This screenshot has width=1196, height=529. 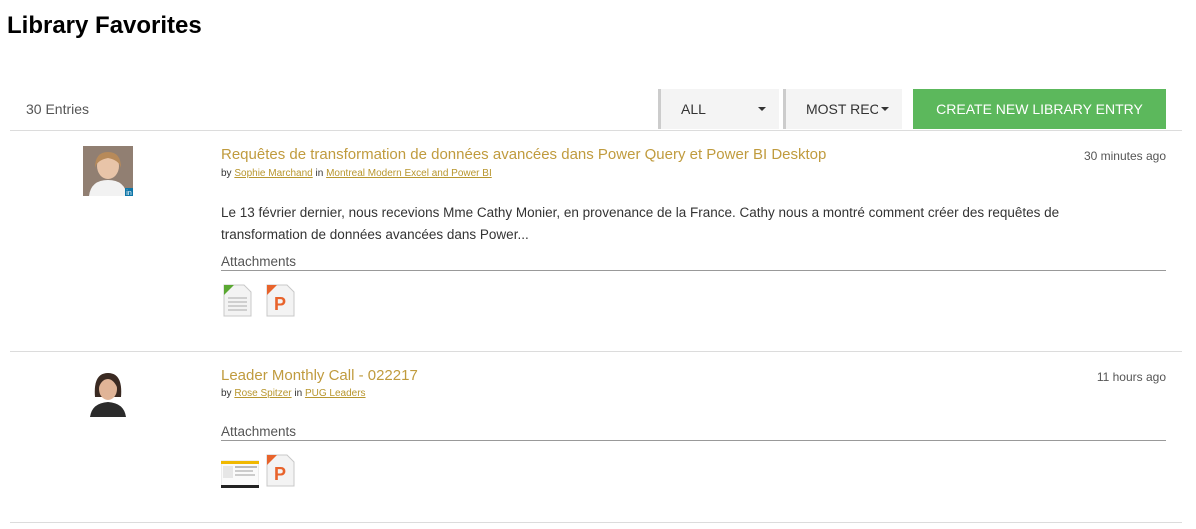 I want to click on avatar: in, so click(x=108, y=171).